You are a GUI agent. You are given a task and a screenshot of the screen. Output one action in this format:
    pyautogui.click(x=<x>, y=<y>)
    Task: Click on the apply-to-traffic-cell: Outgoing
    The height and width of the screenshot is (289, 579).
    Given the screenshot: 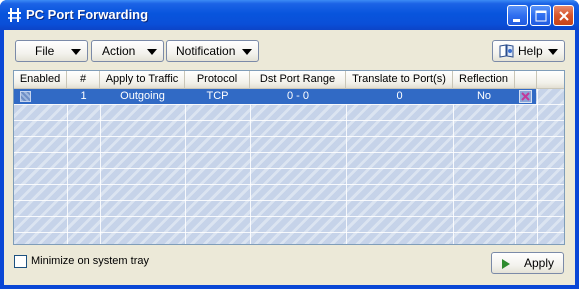 What is the action you would take?
    pyautogui.click(x=142, y=96)
    